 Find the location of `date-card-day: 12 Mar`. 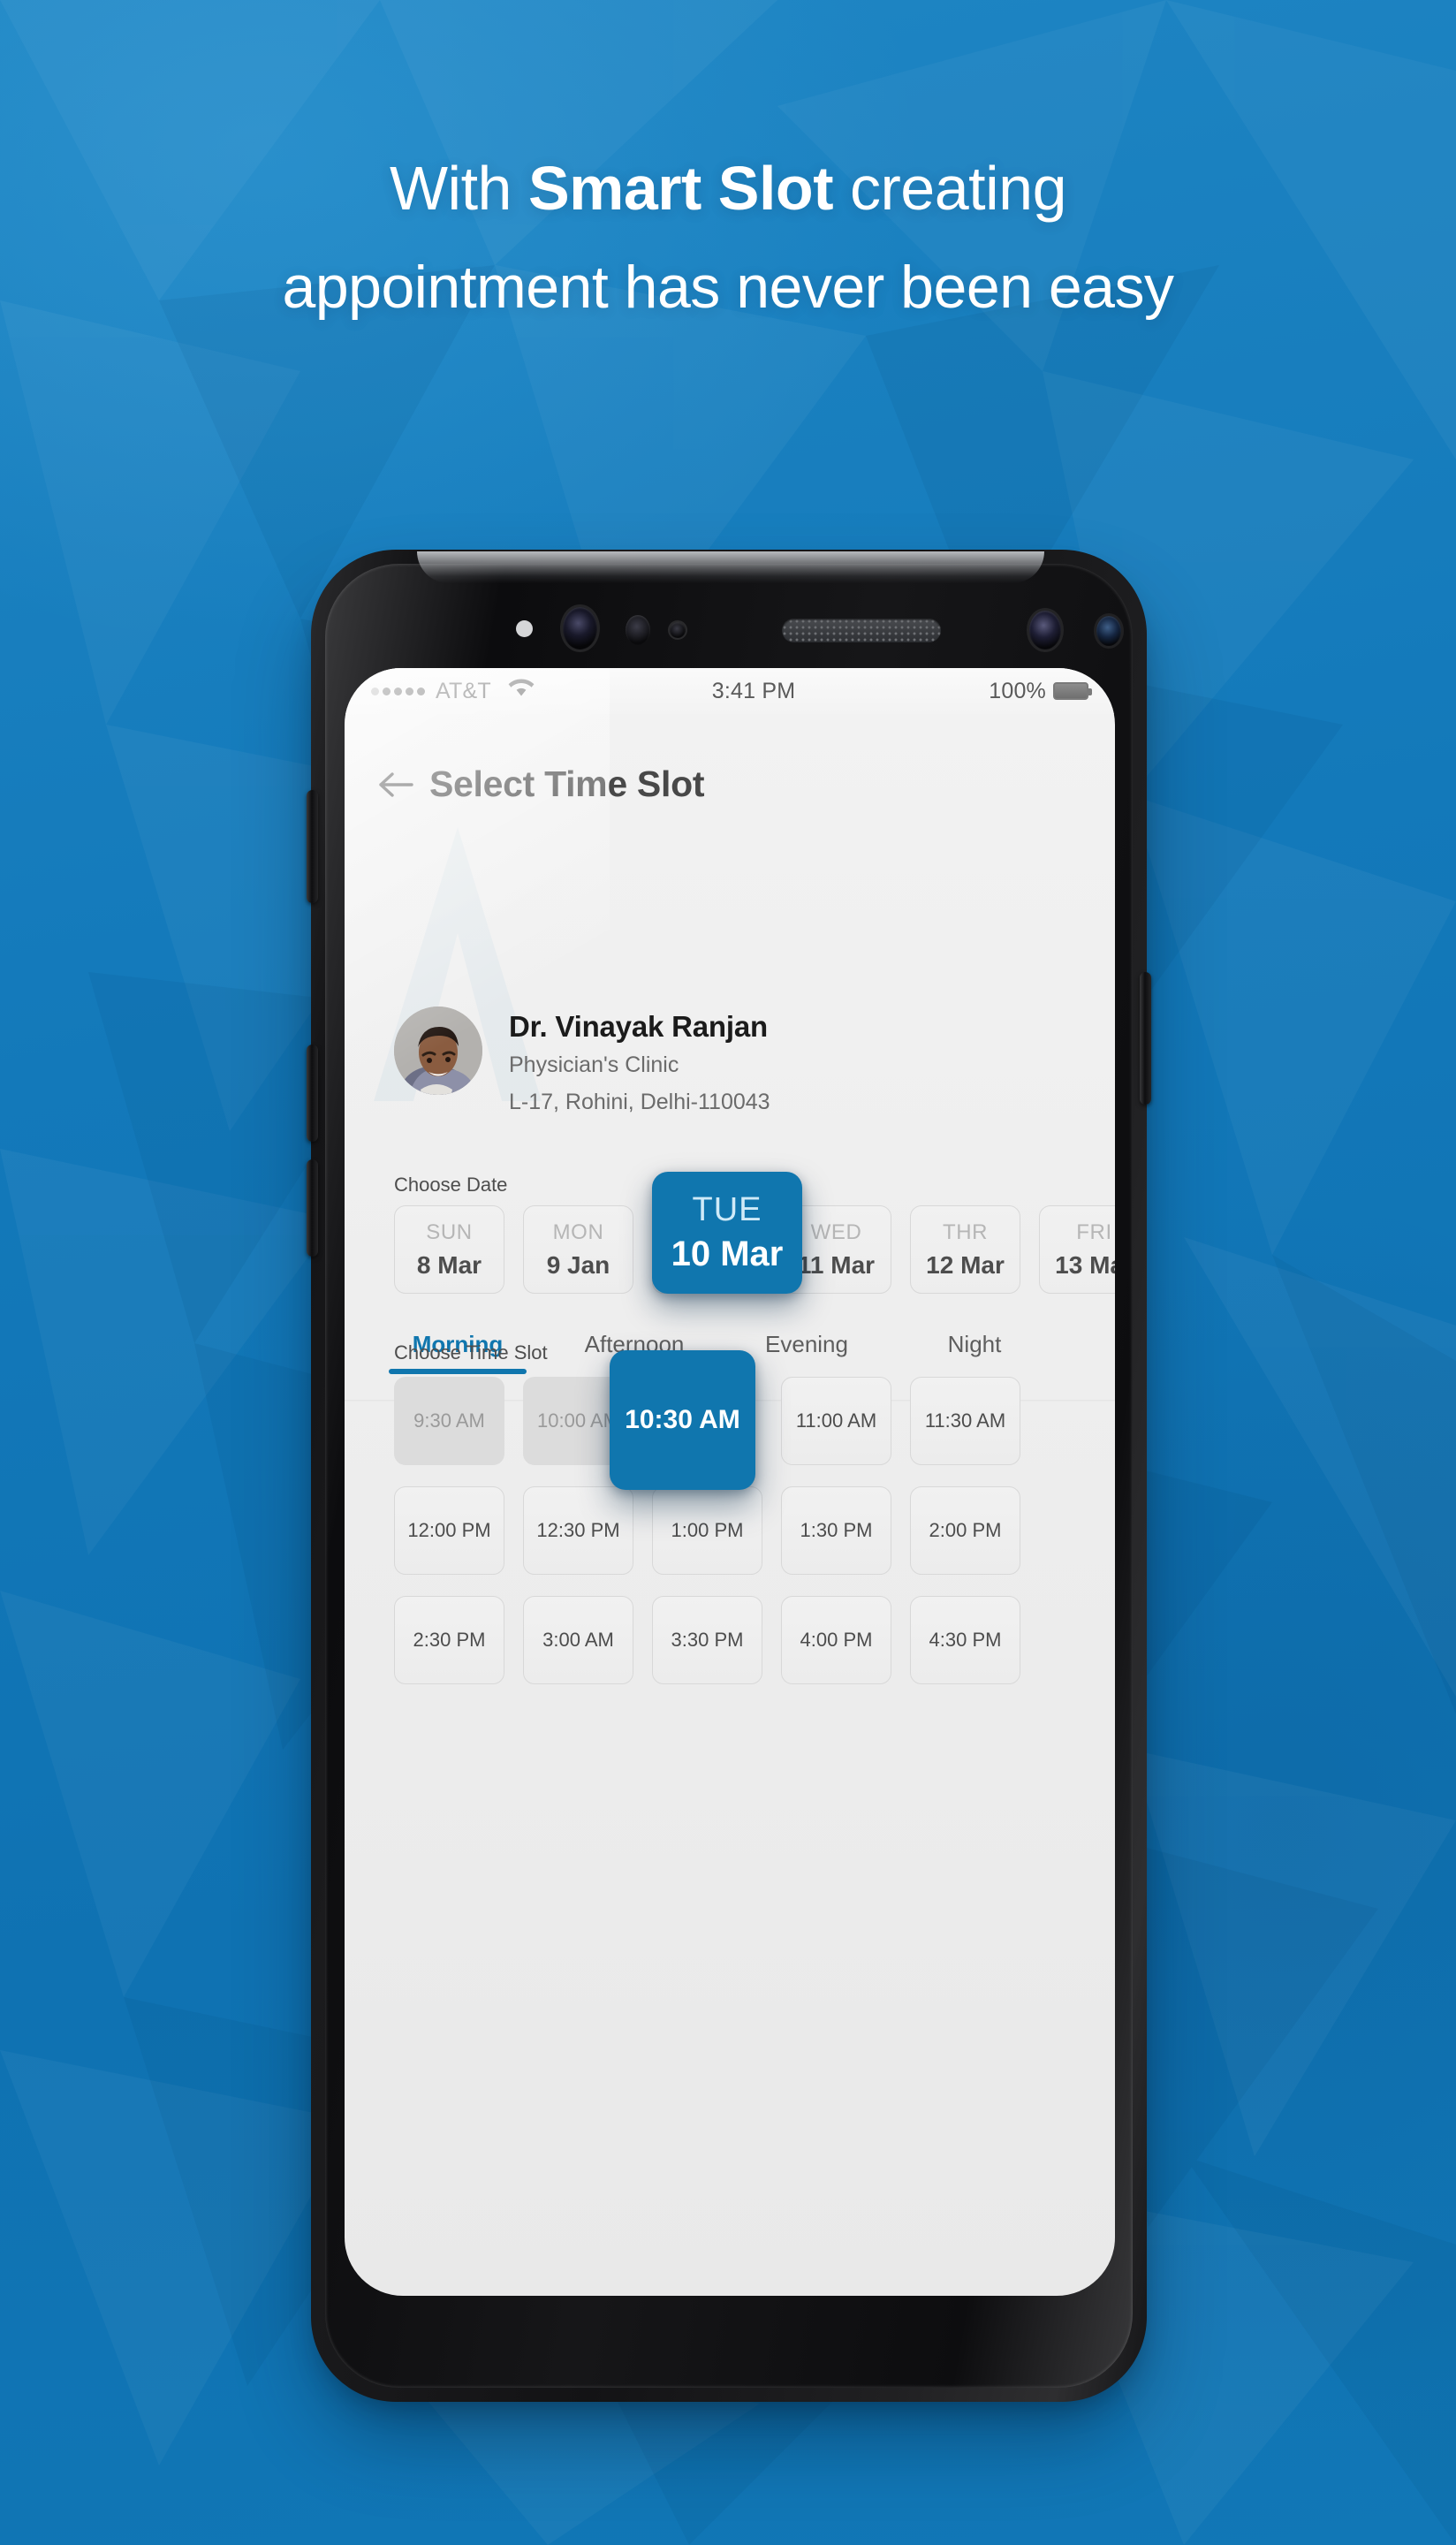

date-card-day: 12 Mar is located at coordinates (965, 1264).